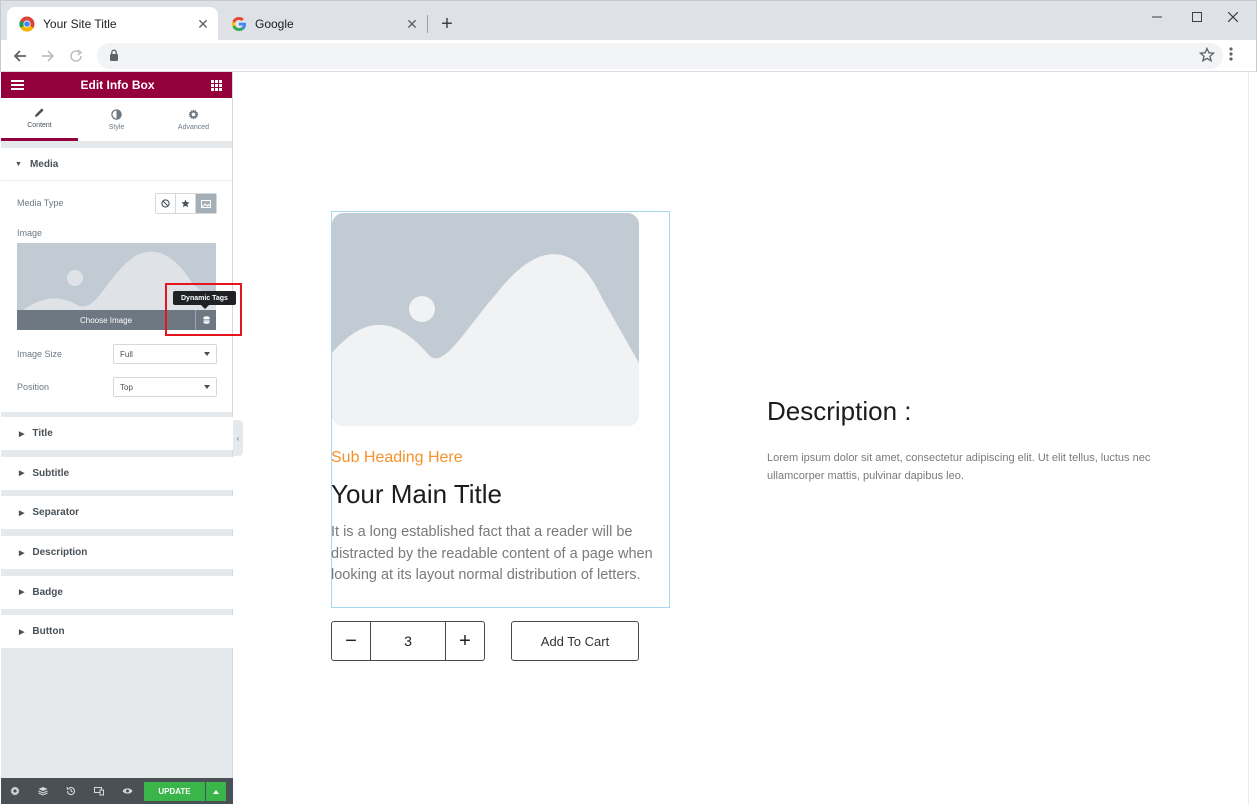  I want to click on section-label: Button, so click(48, 632).